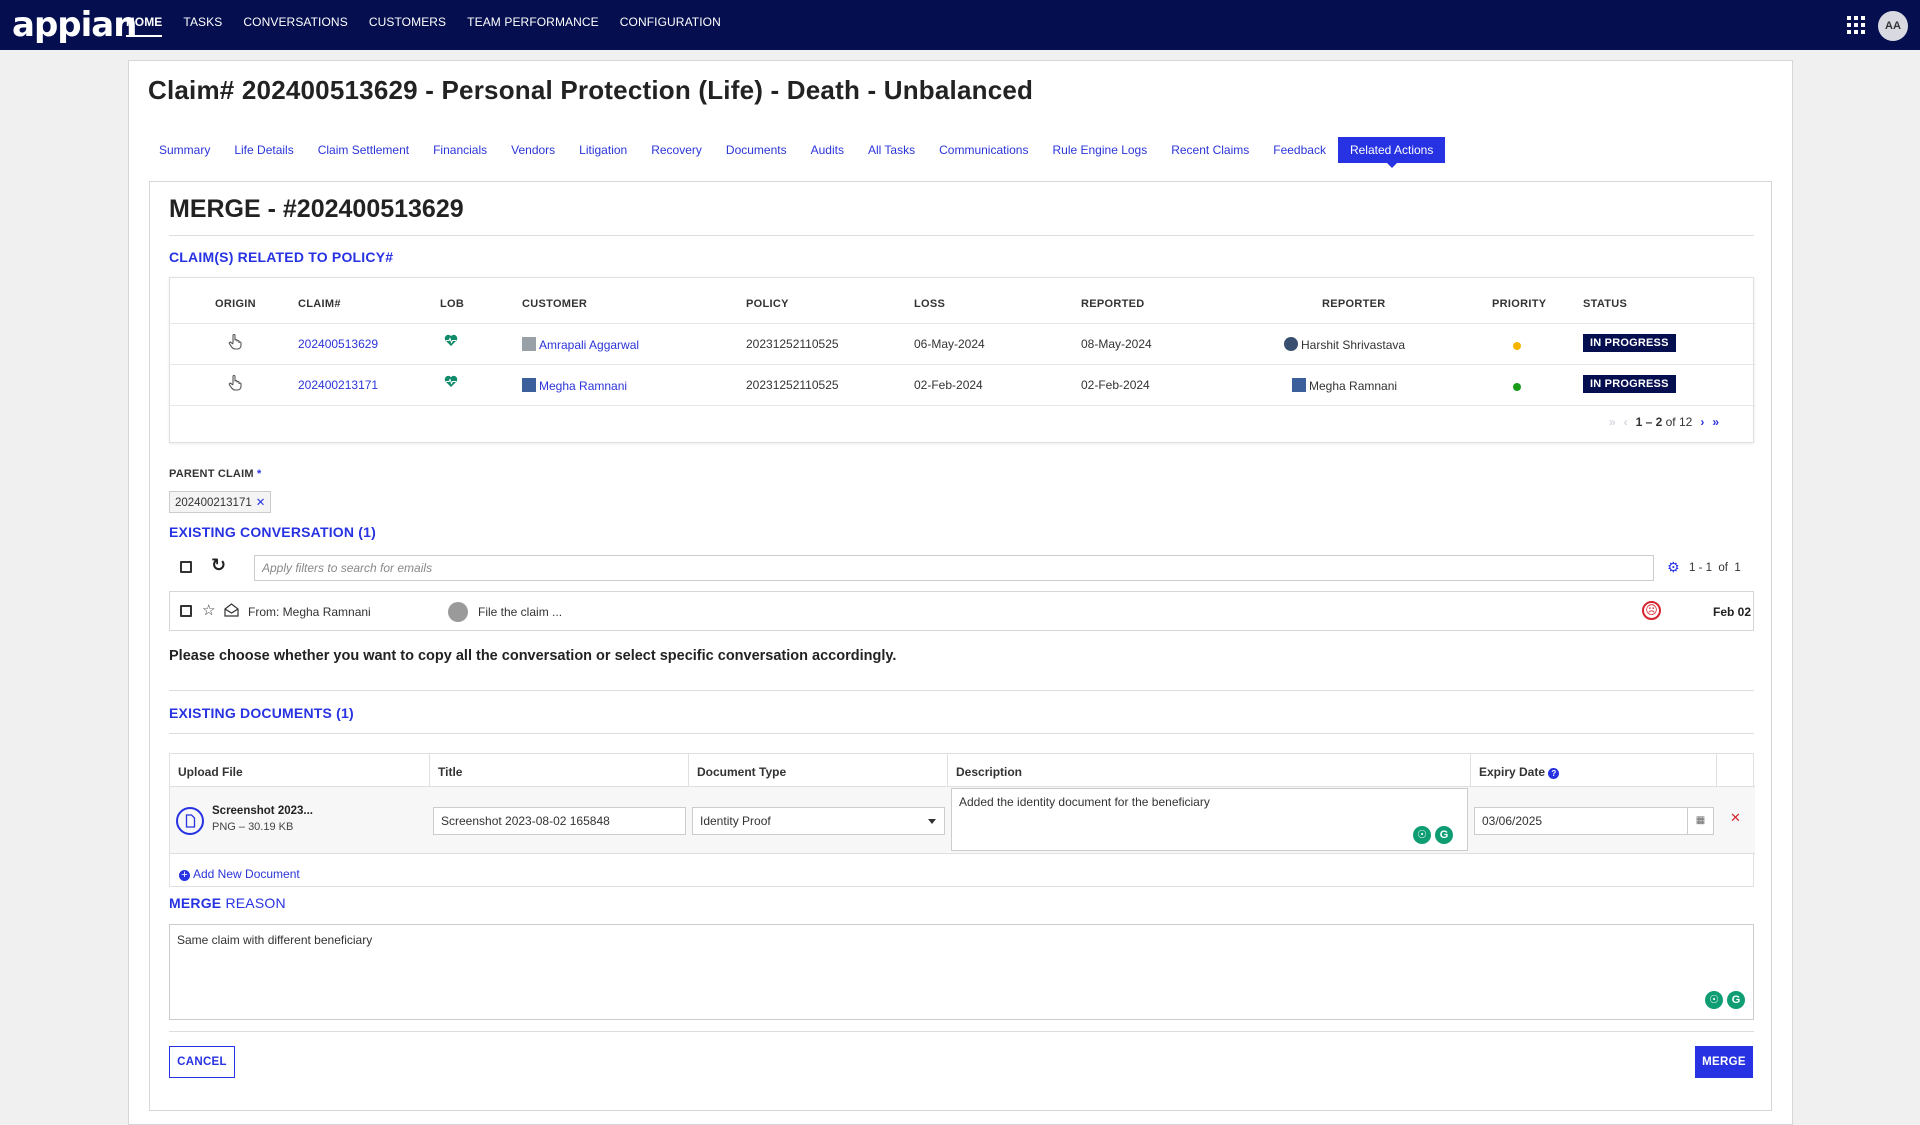 Image resolution: width=1920 pixels, height=1125 pixels. I want to click on documents-title: EXISTING DOCUMENTS (1), so click(261, 713).